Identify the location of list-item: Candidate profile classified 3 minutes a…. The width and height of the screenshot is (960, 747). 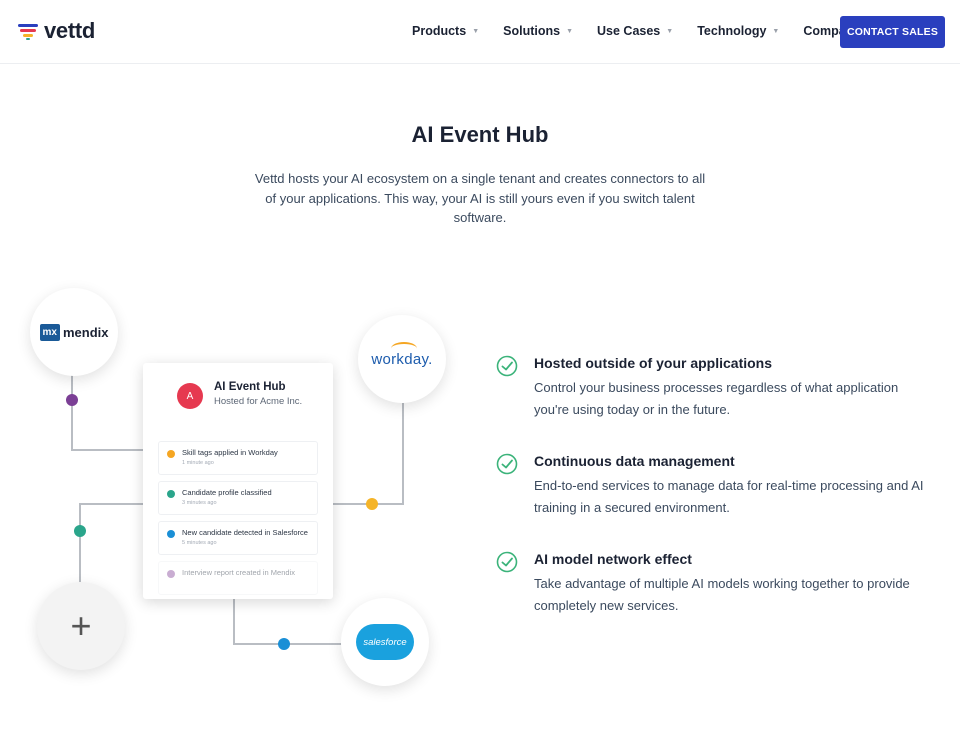
(238, 498).